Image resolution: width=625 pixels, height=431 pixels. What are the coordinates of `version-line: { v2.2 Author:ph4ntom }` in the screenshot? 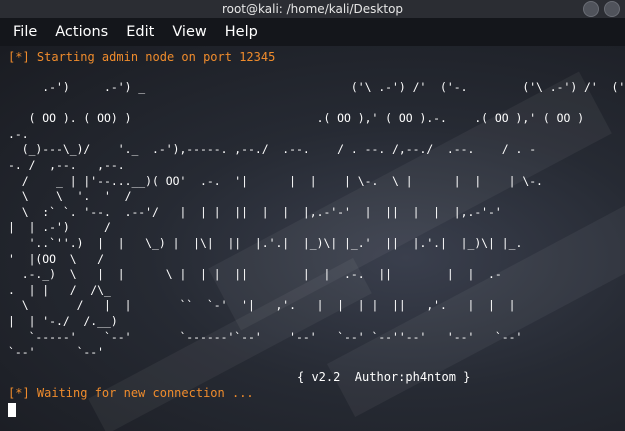 It's located at (384, 377).